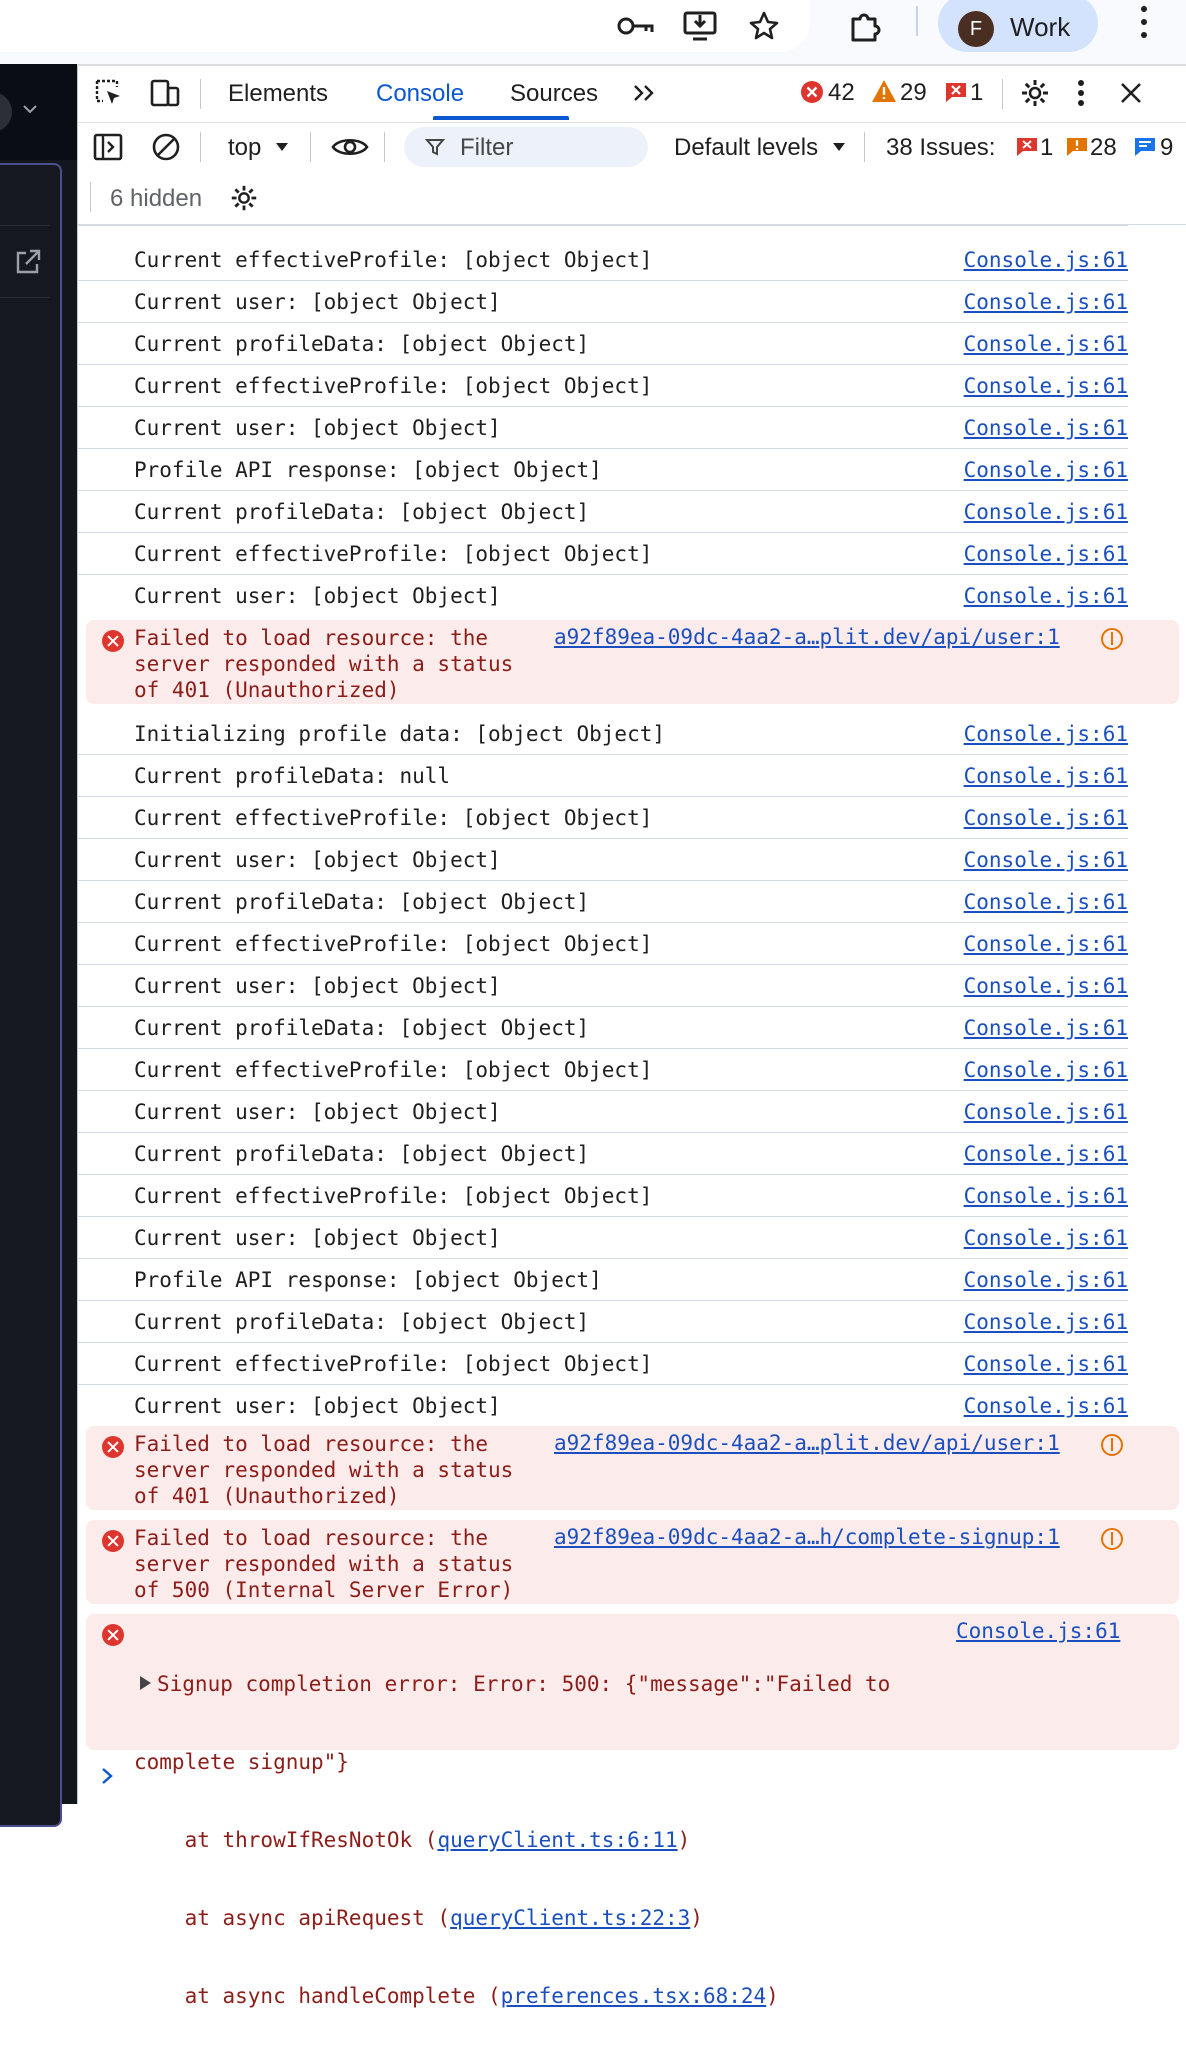  What do you see at coordinates (884, 91) in the screenshot?
I see `warning-count-icon` at bounding box center [884, 91].